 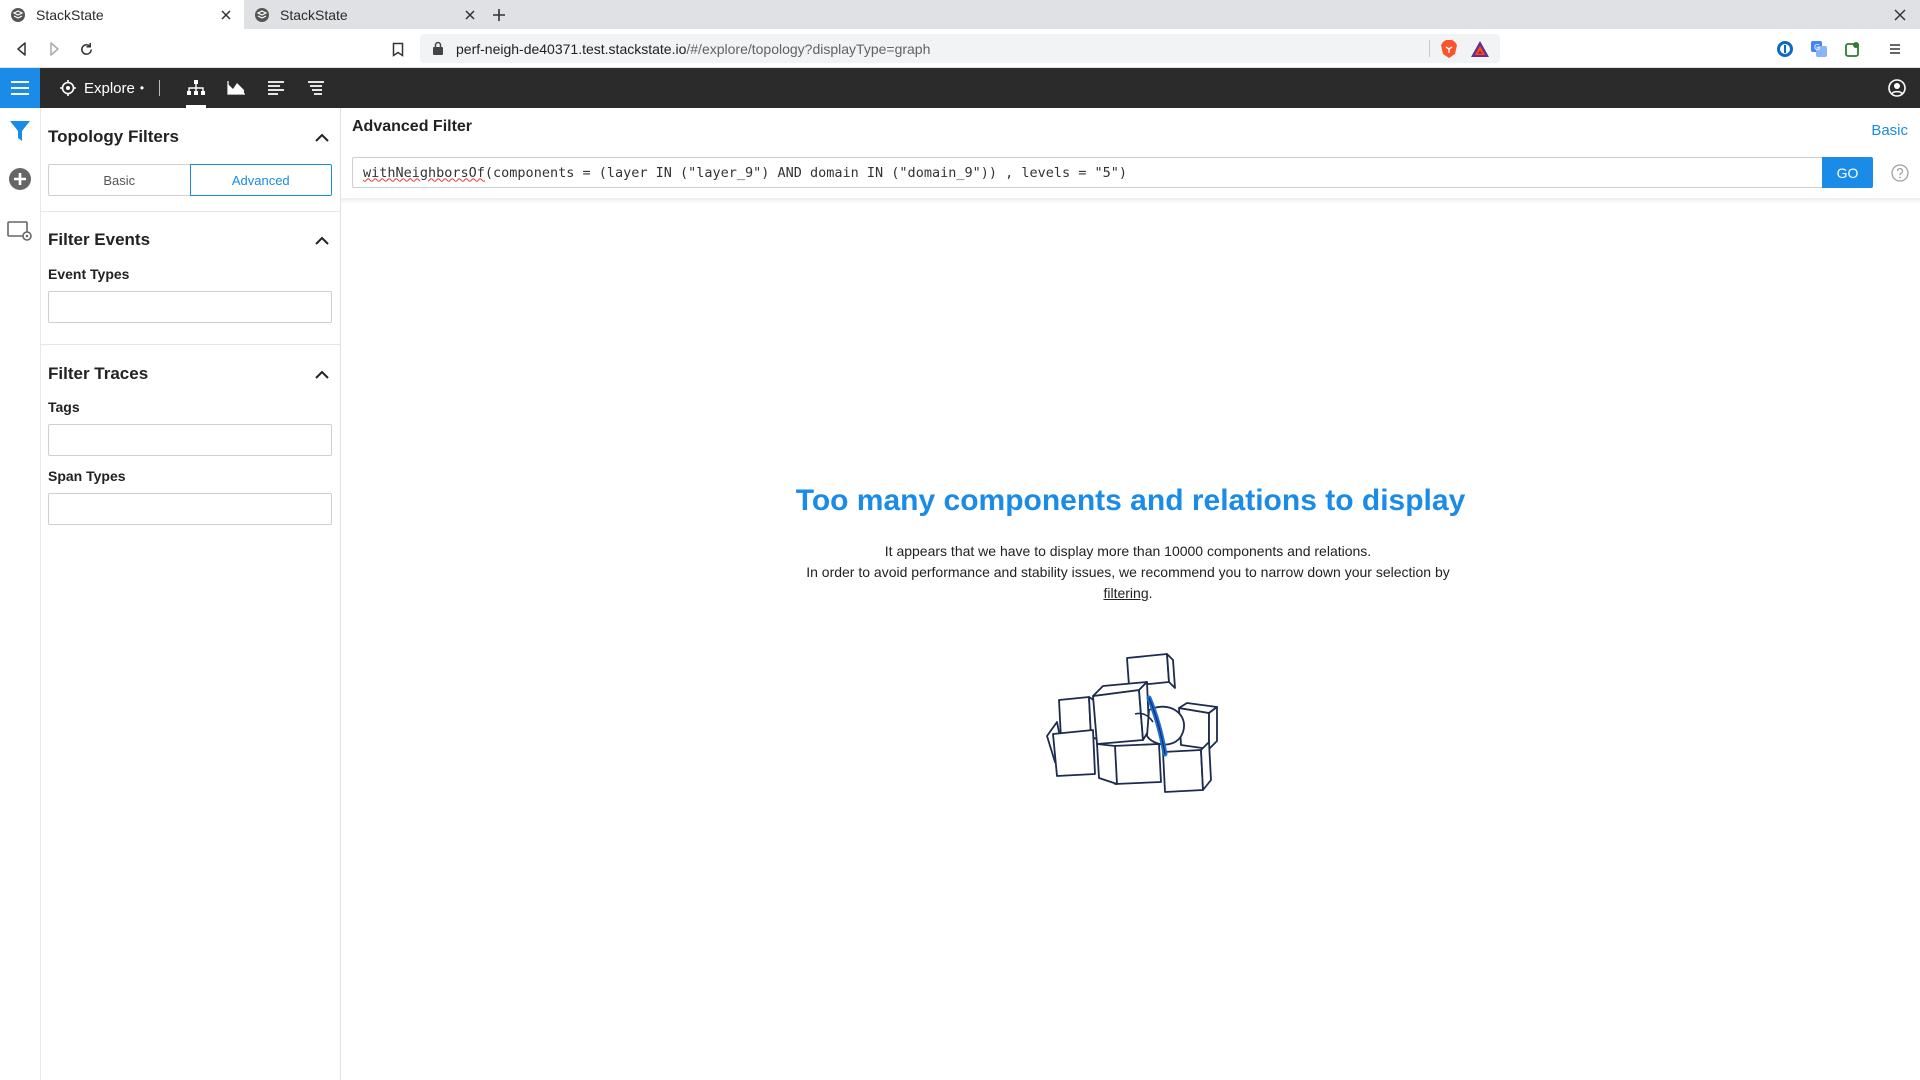 I want to click on filtering-link: filtering, so click(x=1125, y=593).